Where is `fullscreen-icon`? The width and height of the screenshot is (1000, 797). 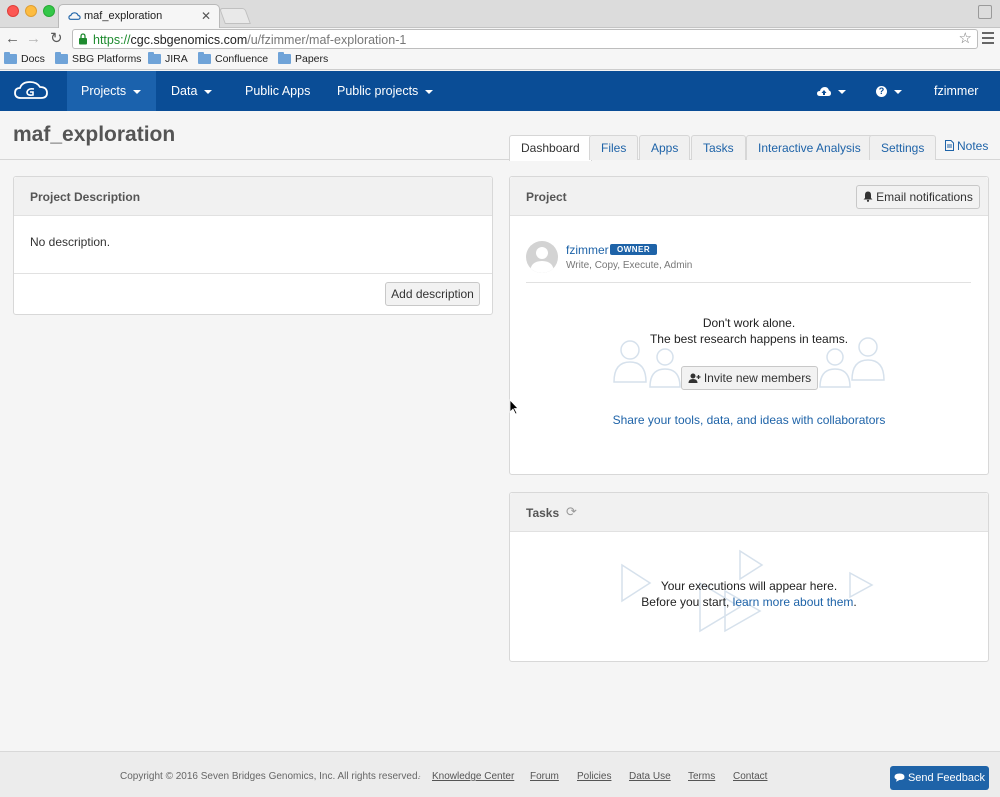 fullscreen-icon is located at coordinates (985, 12).